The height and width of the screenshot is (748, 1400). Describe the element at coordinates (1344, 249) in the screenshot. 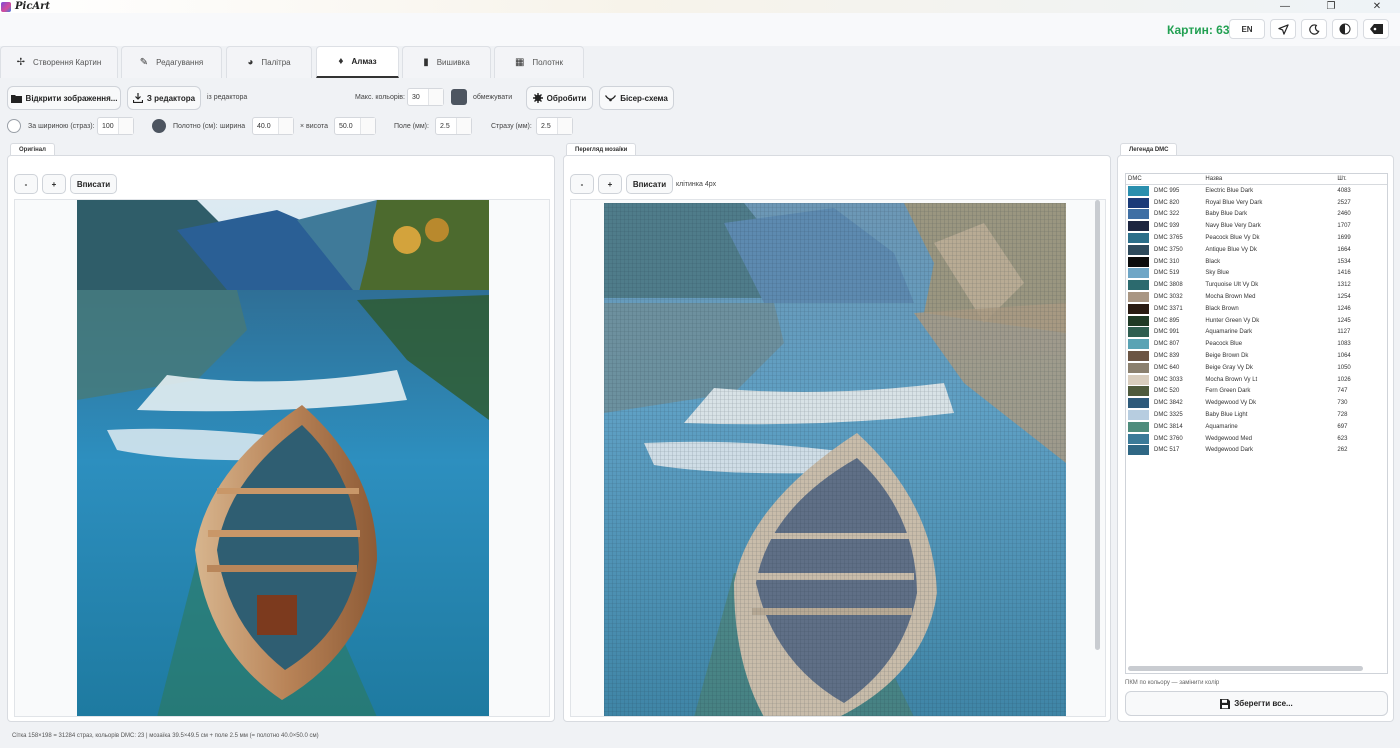

I see `bead-count: 1664` at that location.